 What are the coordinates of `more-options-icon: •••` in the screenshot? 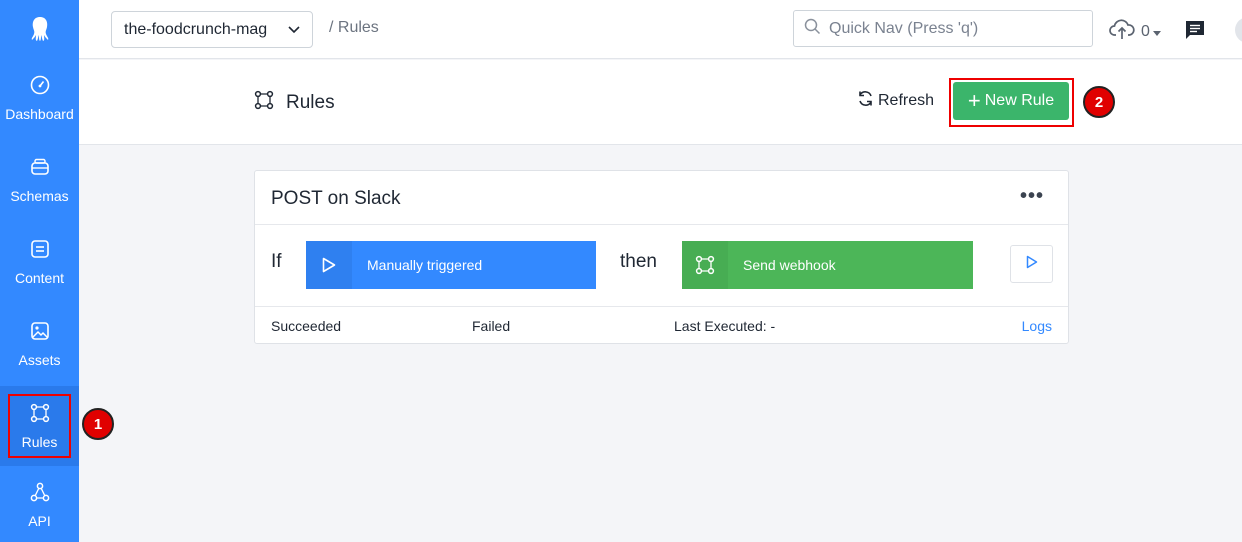 It's located at (1032, 196).